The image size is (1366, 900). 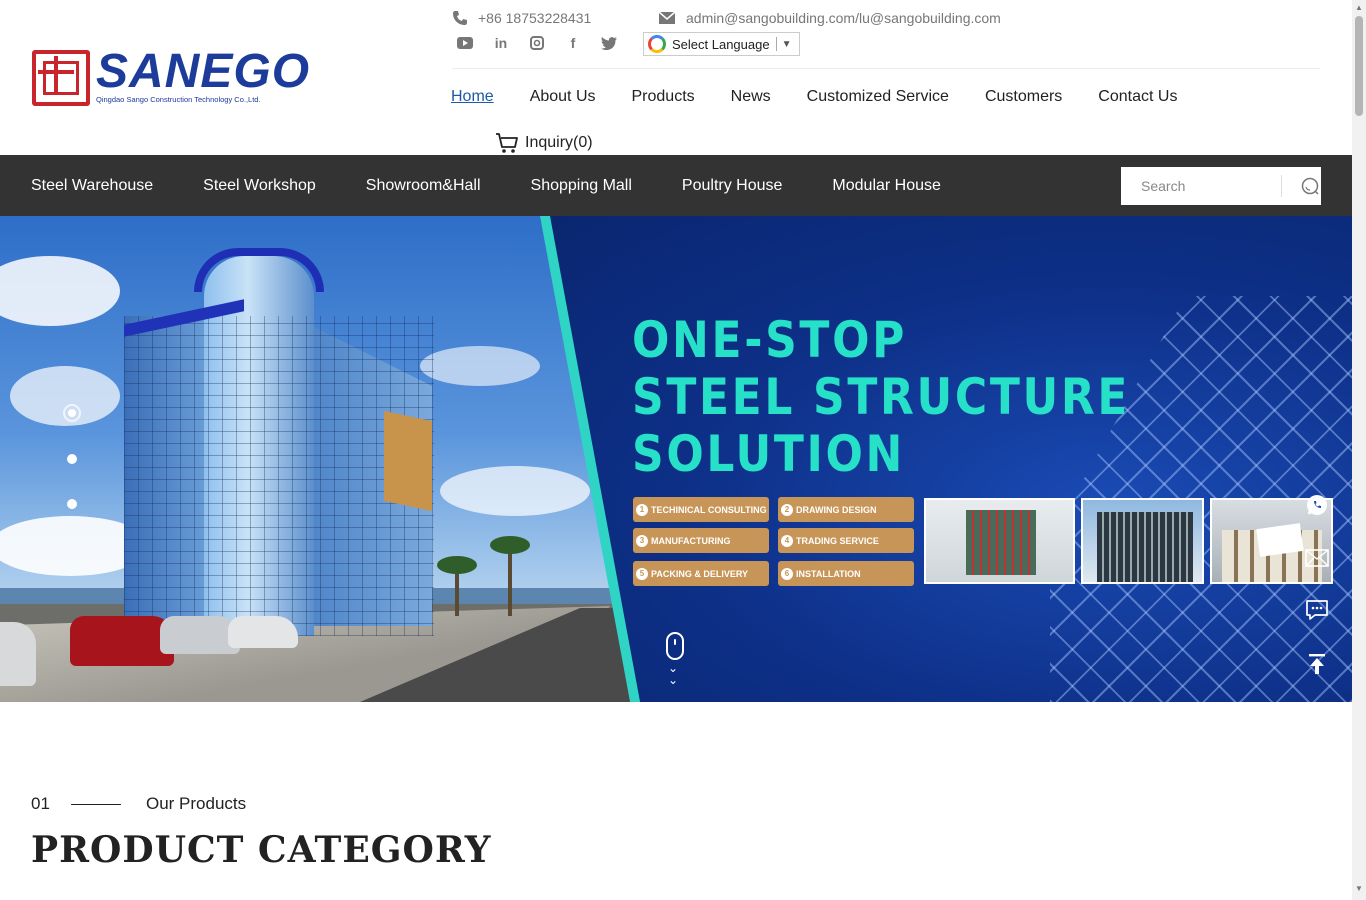 I want to click on google-icon, so click(x=657, y=44).